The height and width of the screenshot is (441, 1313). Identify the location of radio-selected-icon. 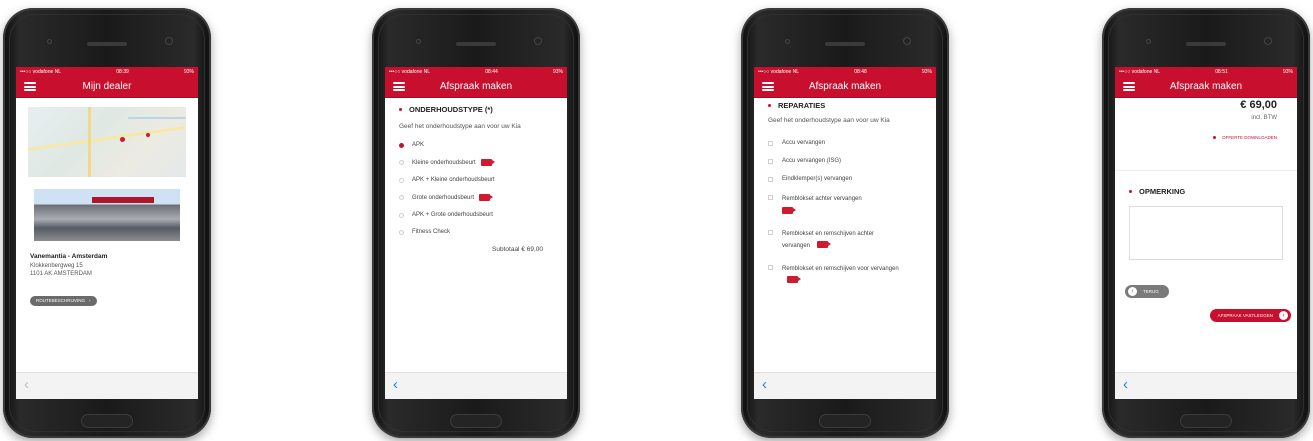
(401, 145).